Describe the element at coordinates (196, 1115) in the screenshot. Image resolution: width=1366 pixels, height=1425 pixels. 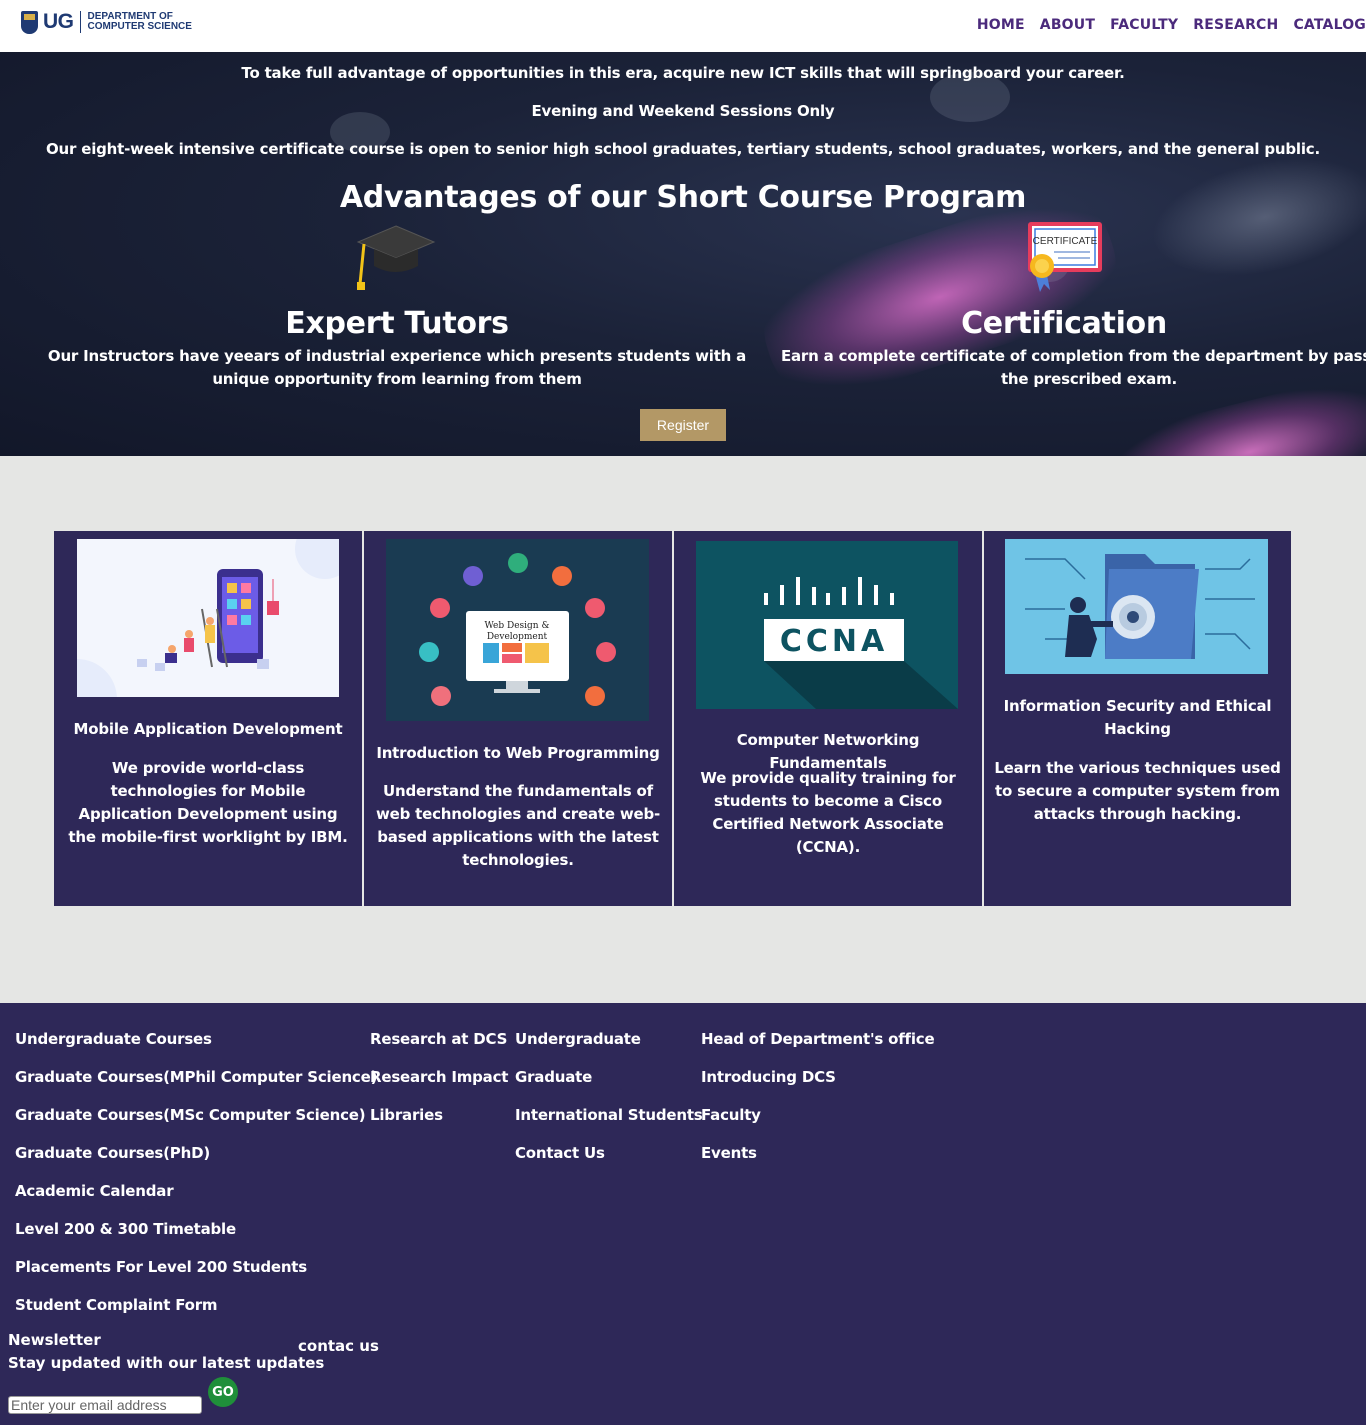
I see `footer-link: Graduate Courses(MSc Computer Science)` at that location.